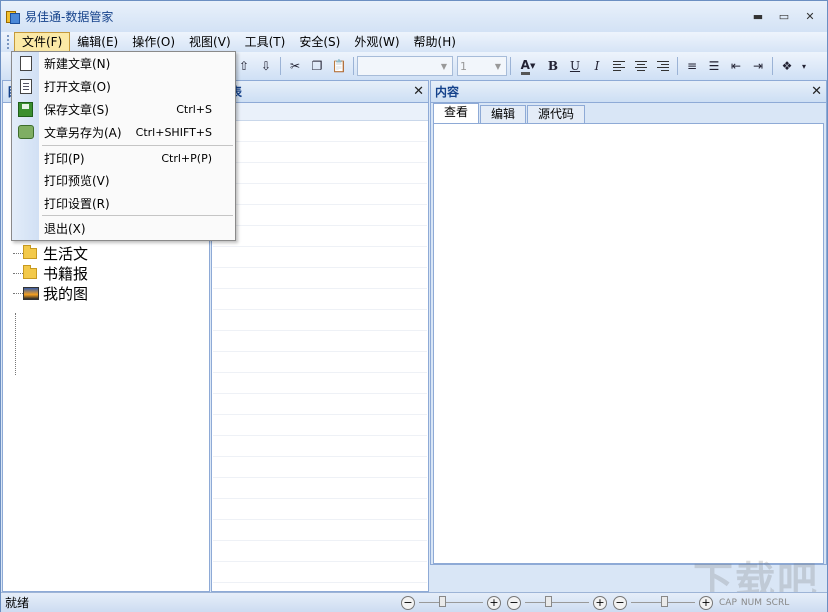  Describe the element at coordinates (25, 63) in the screenshot. I see `new-document-icon` at that location.